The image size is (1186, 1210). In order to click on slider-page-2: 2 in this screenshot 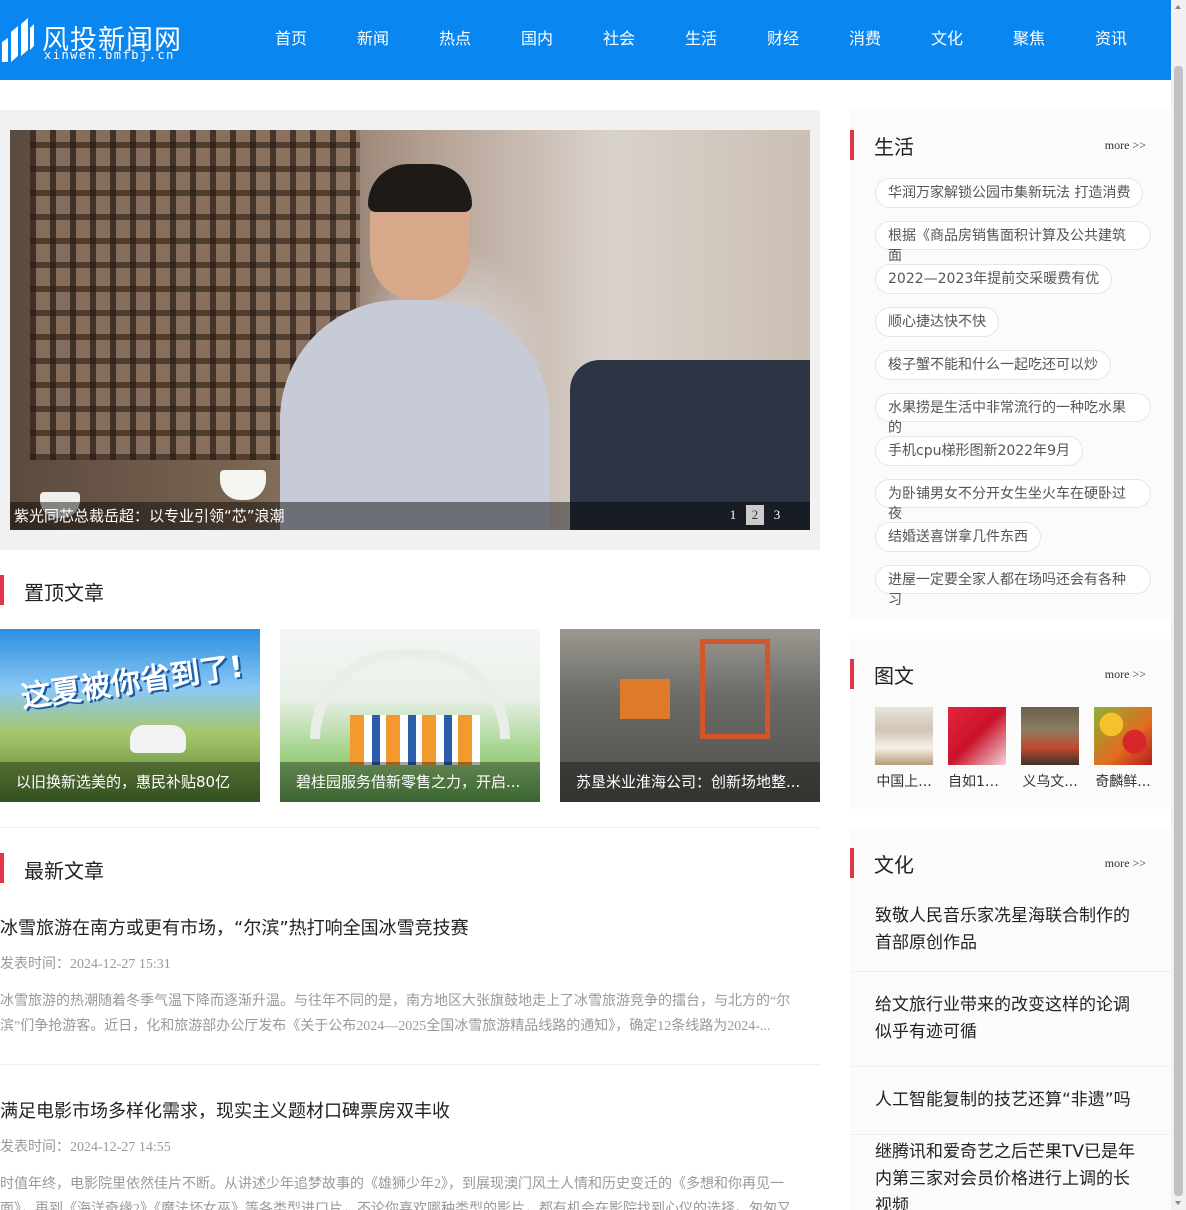, I will do `click(755, 515)`.